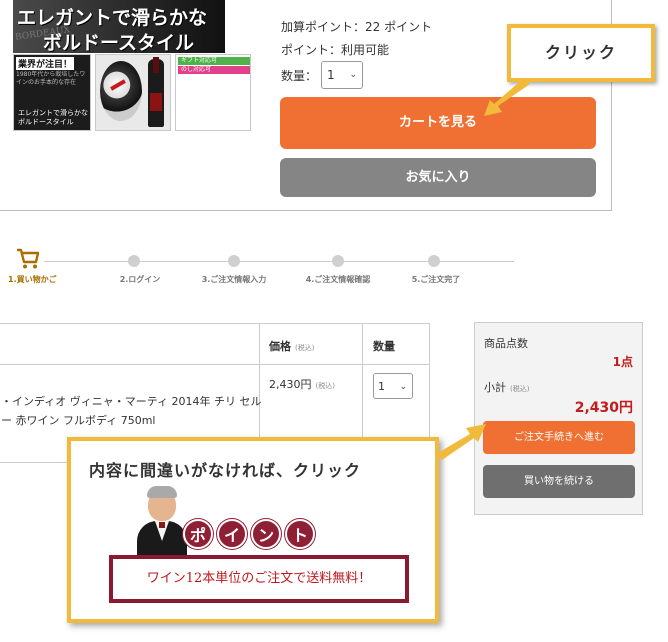 This screenshot has height=642, width=668. I want to click on product-thumbnail-3: ギフト対応可 のし対応可, so click(213, 92).